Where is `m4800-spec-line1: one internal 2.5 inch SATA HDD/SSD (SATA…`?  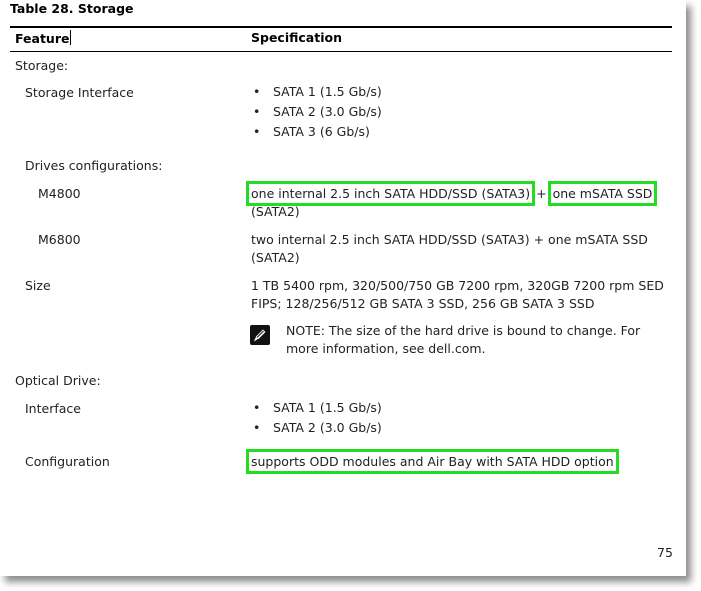
m4800-spec-line1: one internal 2.5 inch SATA HDD/SSD (SATA… is located at coordinates (451, 193).